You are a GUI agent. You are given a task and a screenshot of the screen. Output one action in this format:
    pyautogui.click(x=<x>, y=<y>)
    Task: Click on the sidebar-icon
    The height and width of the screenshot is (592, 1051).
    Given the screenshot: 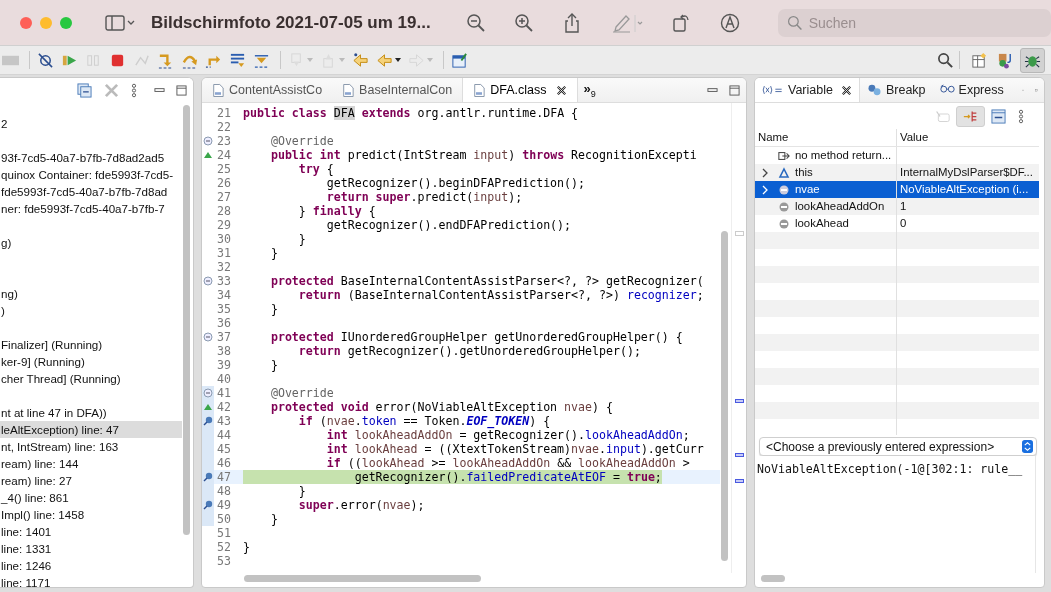 What is the action you would take?
    pyautogui.click(x=120, y=22)
    